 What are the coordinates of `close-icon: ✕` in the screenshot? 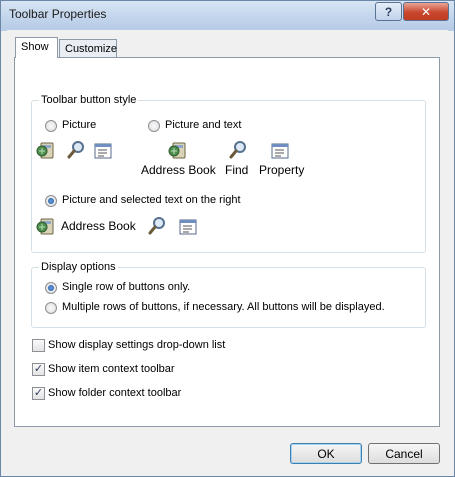 It's located at (426, 11).